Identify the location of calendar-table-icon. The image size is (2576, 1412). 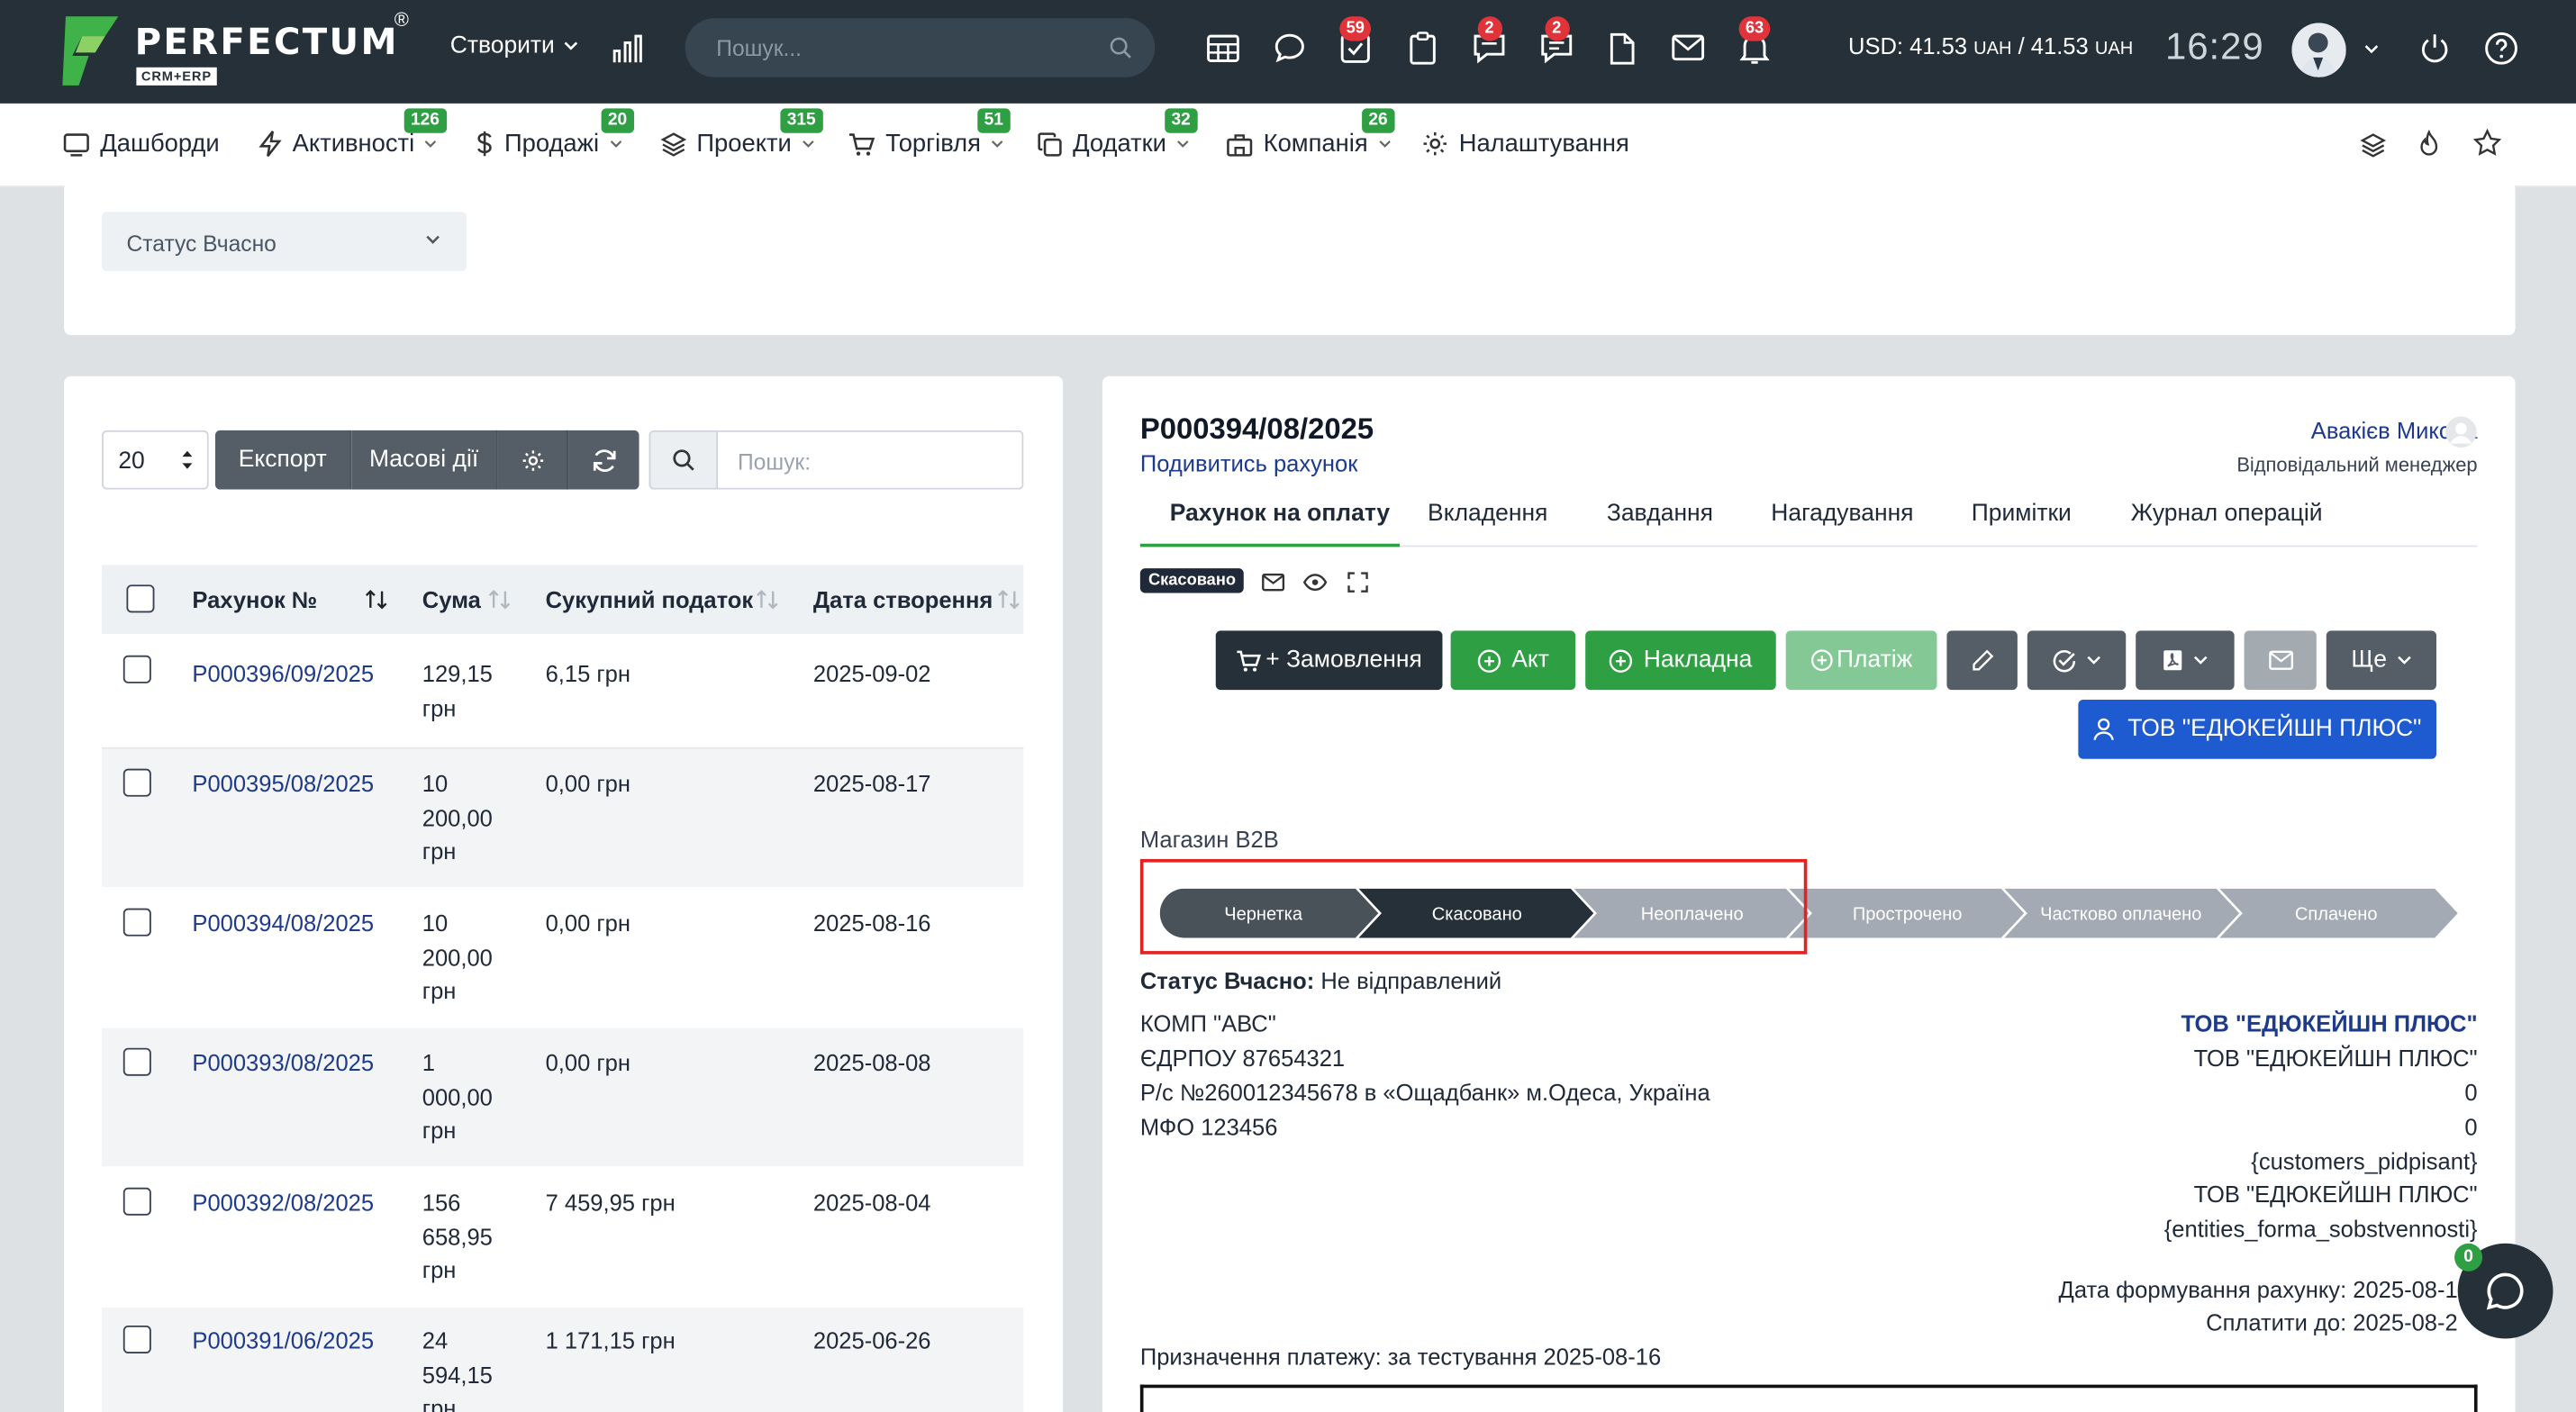
(1223, 48).